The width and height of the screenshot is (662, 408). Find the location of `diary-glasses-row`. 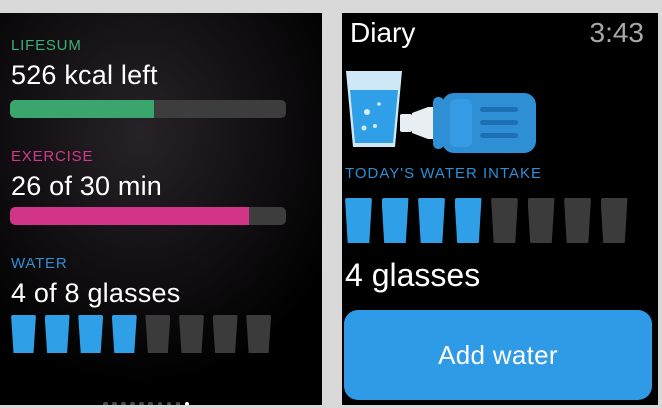

diary-glasses-row is located at coordinates (491, 220).